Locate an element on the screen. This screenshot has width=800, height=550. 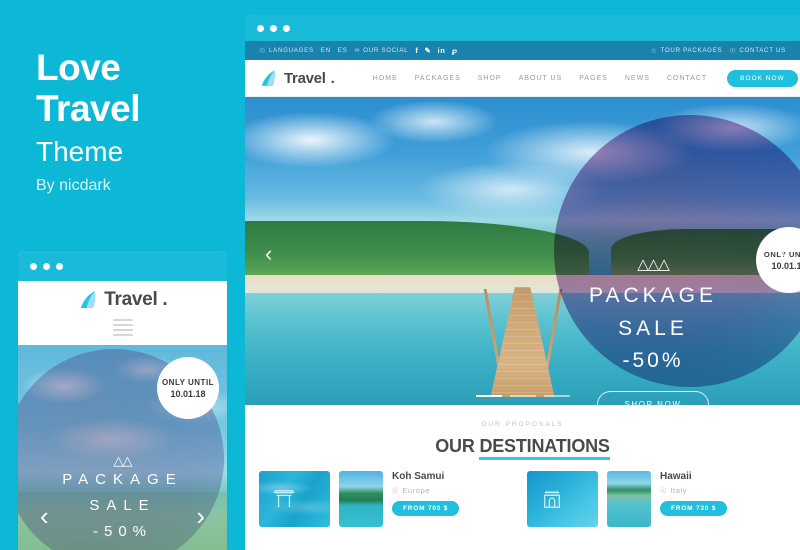
nav-item-home: HOME is located at coordinates (385, 78).